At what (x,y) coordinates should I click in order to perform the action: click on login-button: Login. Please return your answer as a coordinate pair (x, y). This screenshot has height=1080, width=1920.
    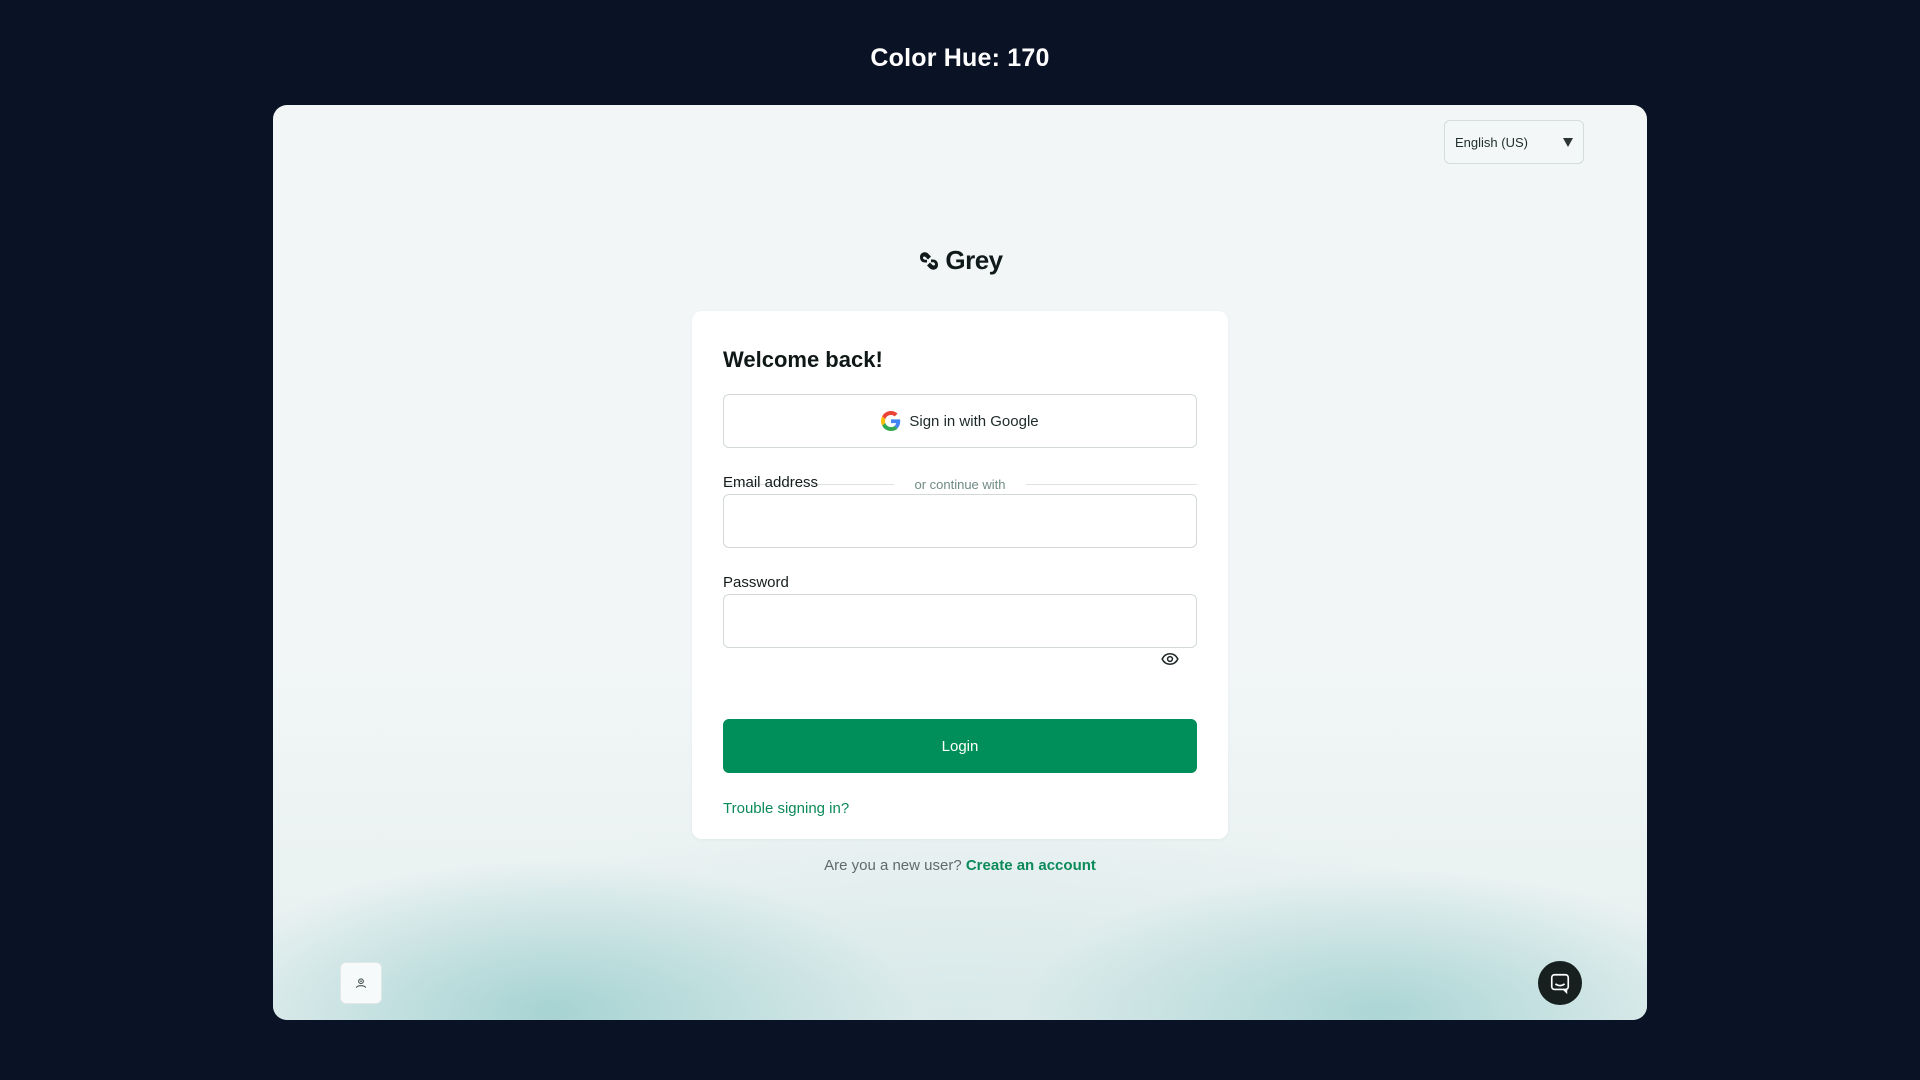
    Looking at the image, I should click on (960, 746).